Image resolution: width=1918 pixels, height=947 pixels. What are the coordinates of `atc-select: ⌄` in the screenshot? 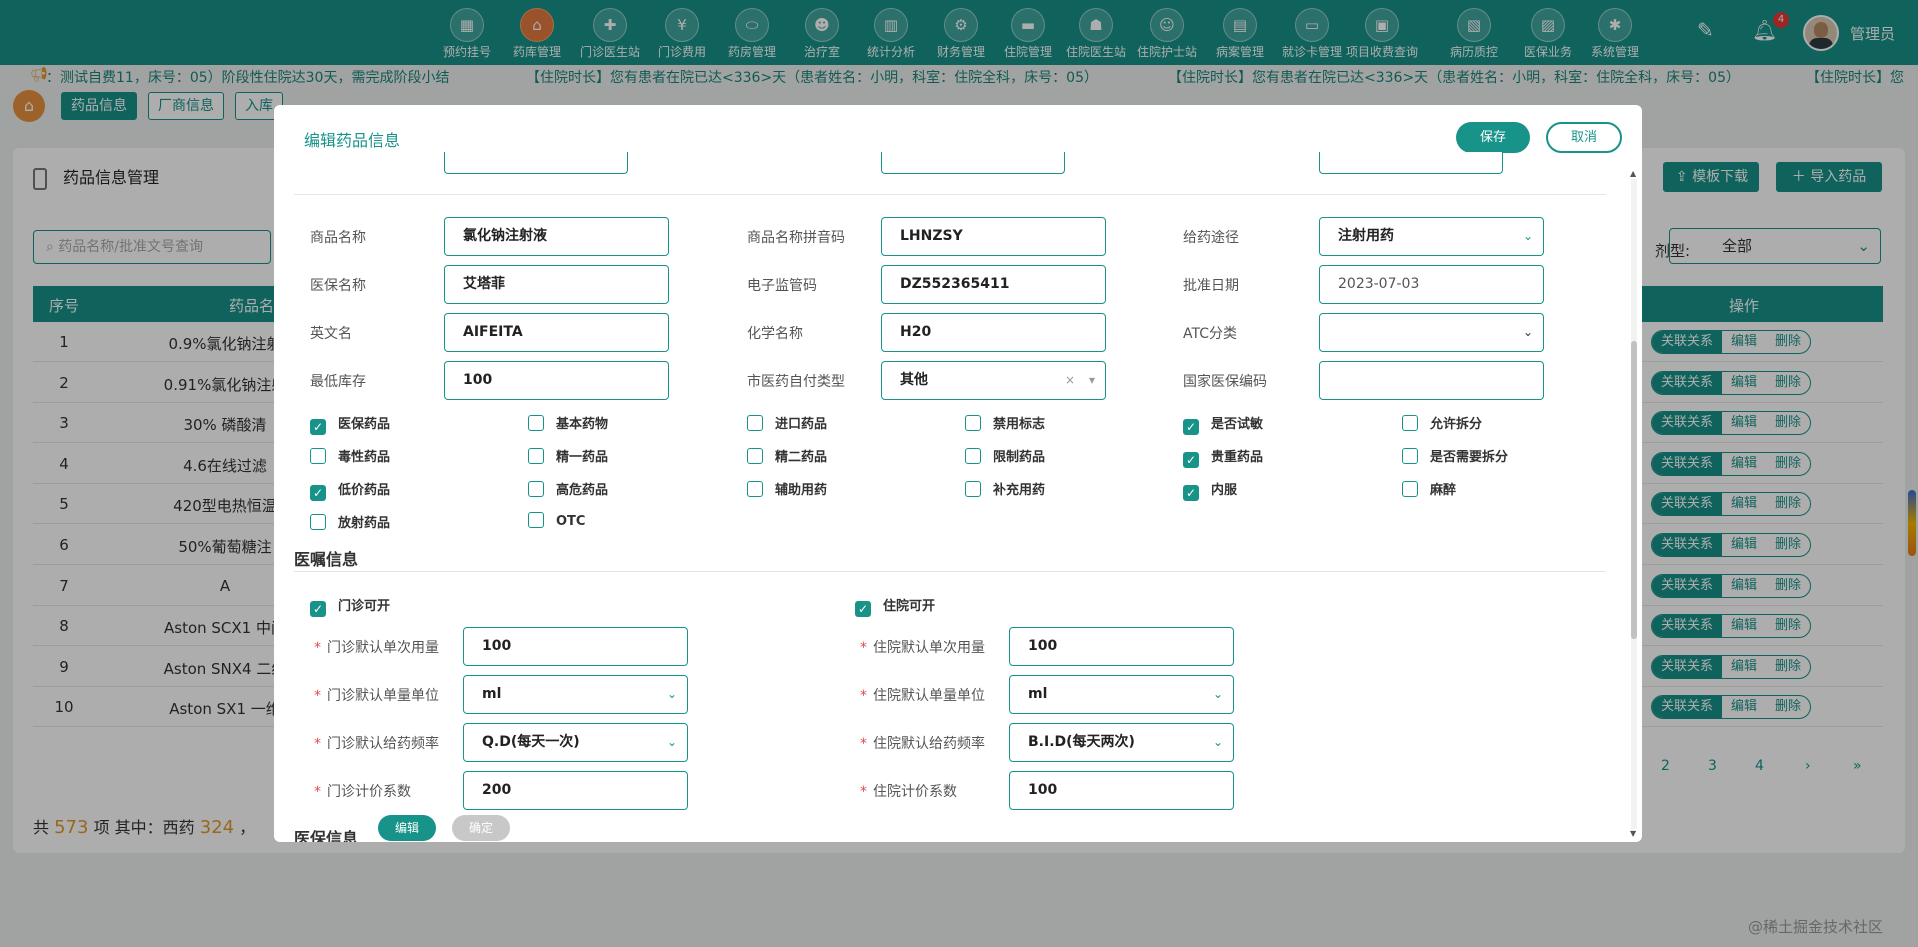 It's located at (1431, 332).